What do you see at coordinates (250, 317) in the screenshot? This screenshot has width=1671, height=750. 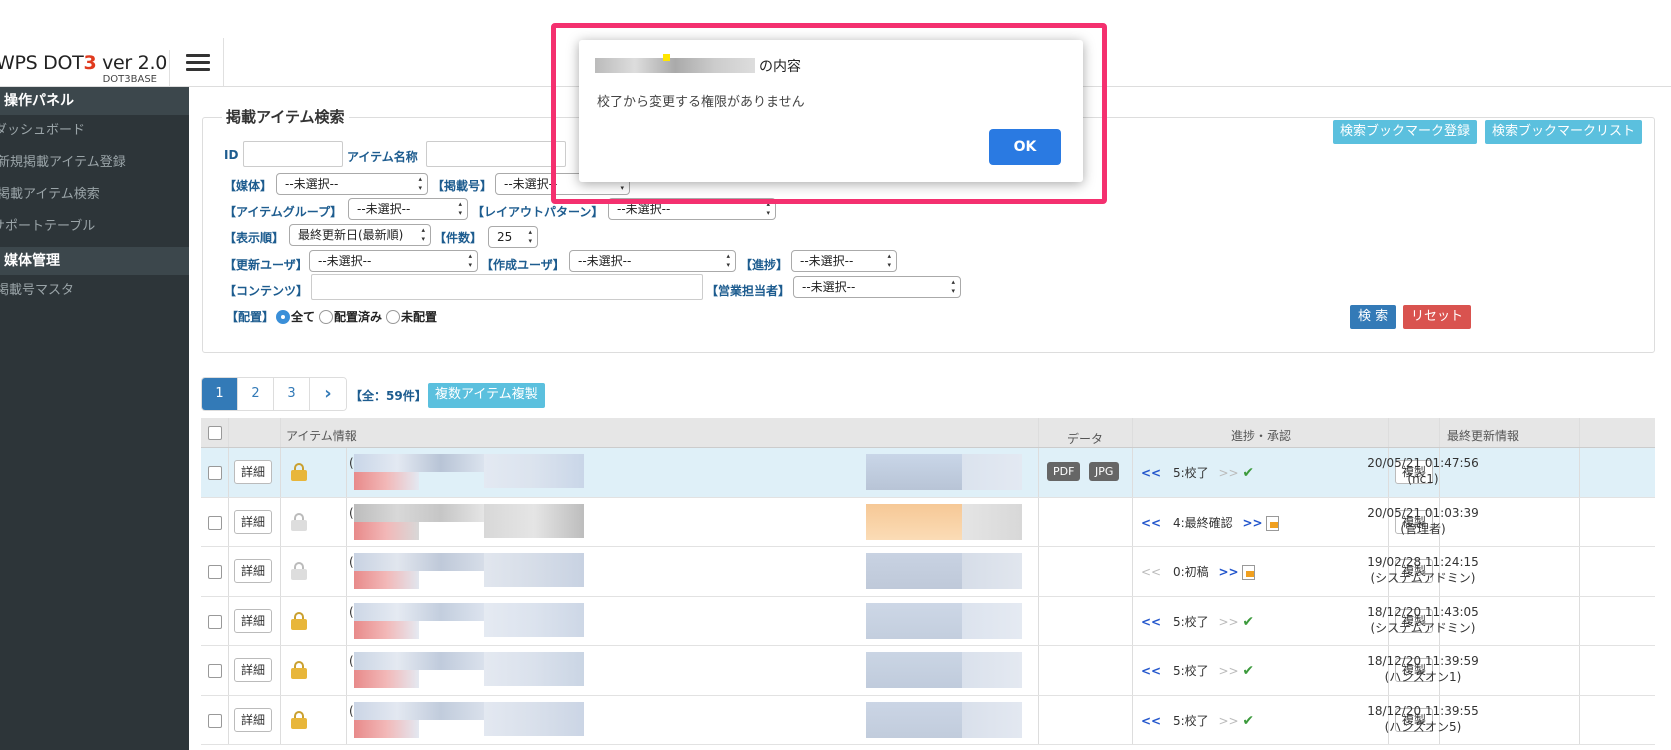 I see `placement-label: 【配置】` at bounding box center [250, 317].